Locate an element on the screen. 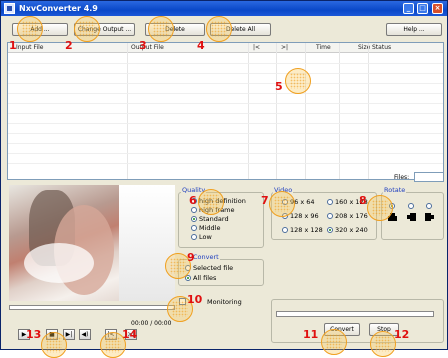 Image resolution: width=448 pixels, height=358 pixels. marker-number-4: 4 is located at coordinates (201, 45).